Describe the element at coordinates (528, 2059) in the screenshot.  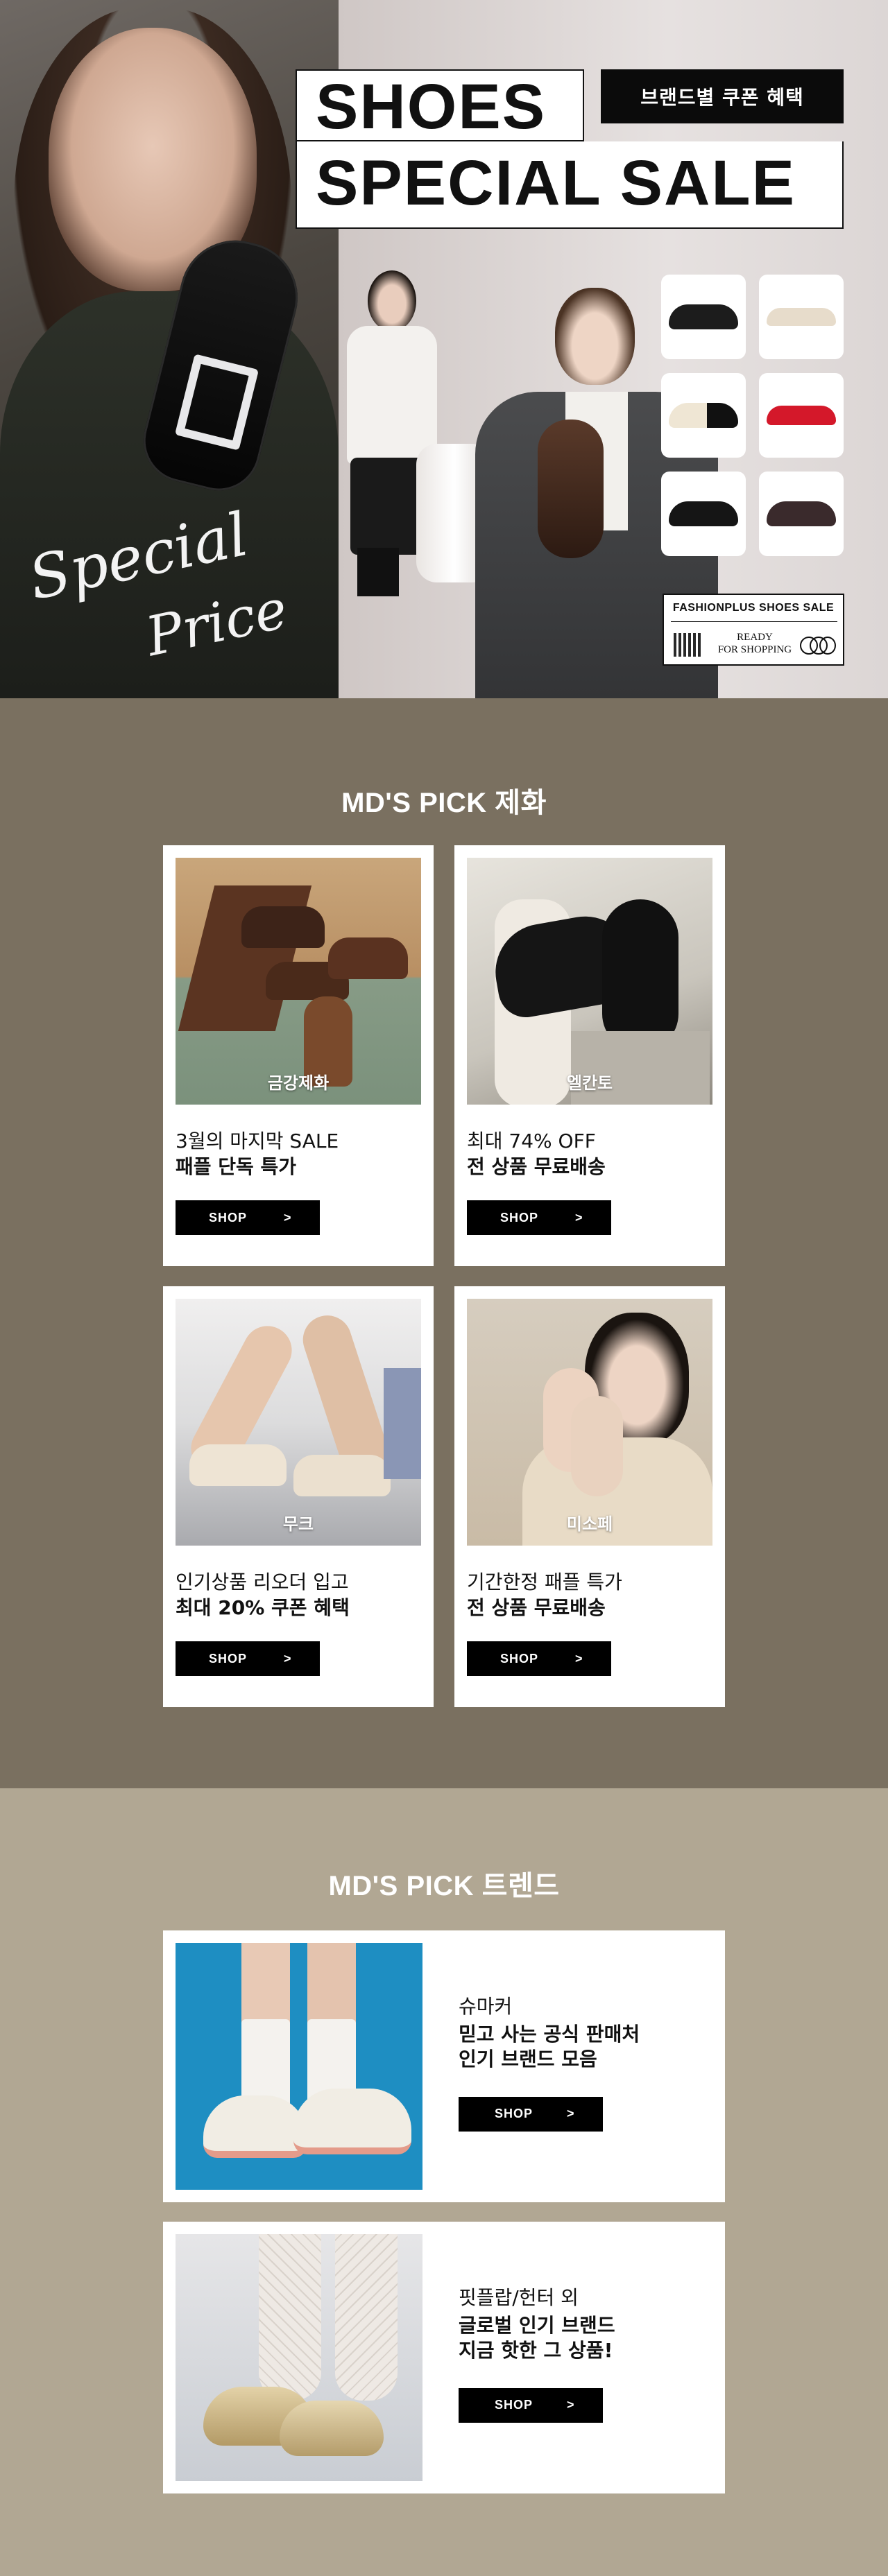
I see `card-subline: 인기 브랜드 모음` at that location.